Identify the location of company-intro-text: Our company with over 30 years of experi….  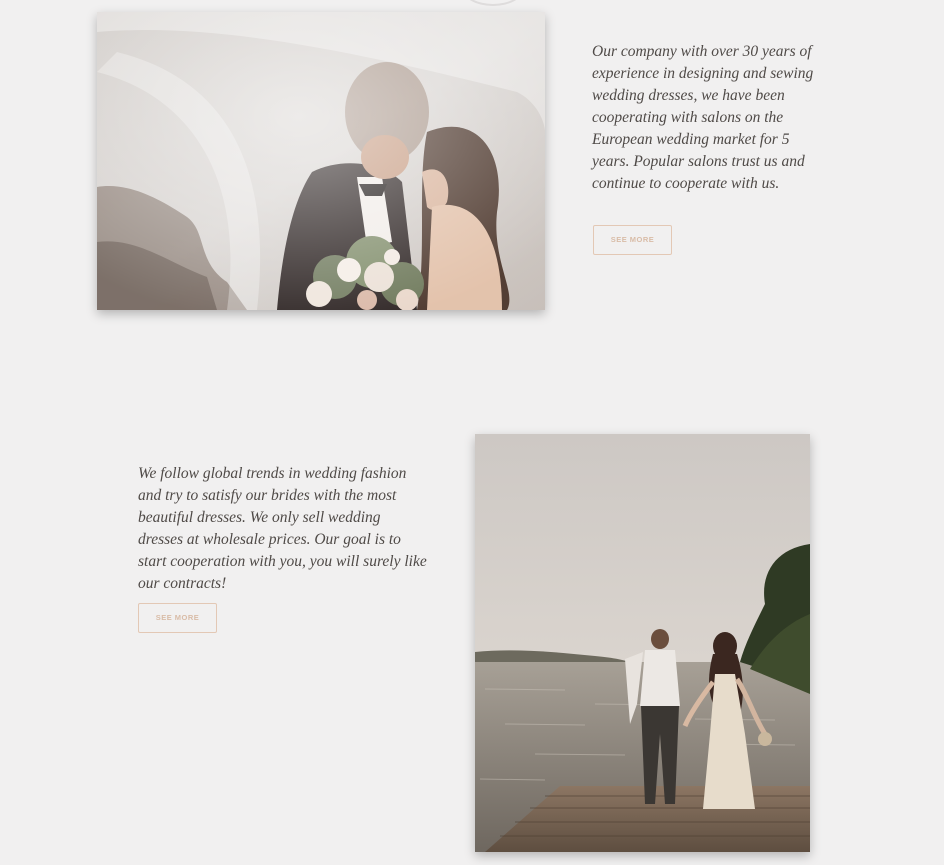
(703, 117).